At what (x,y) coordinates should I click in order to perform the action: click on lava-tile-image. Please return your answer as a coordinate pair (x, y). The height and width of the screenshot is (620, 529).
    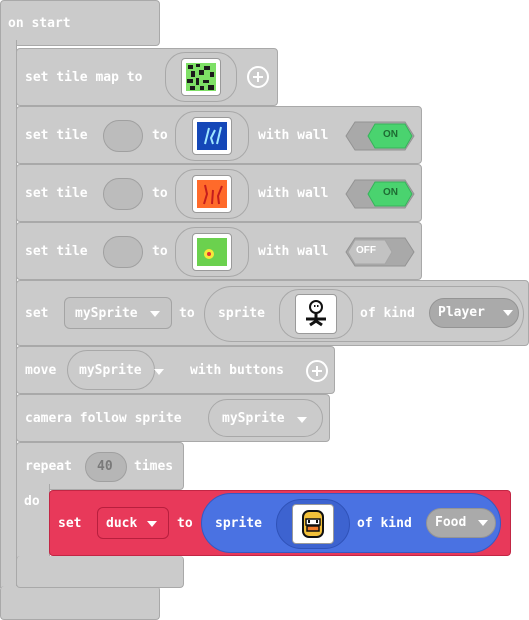
    Looking at the image, I should click on (212, 194).